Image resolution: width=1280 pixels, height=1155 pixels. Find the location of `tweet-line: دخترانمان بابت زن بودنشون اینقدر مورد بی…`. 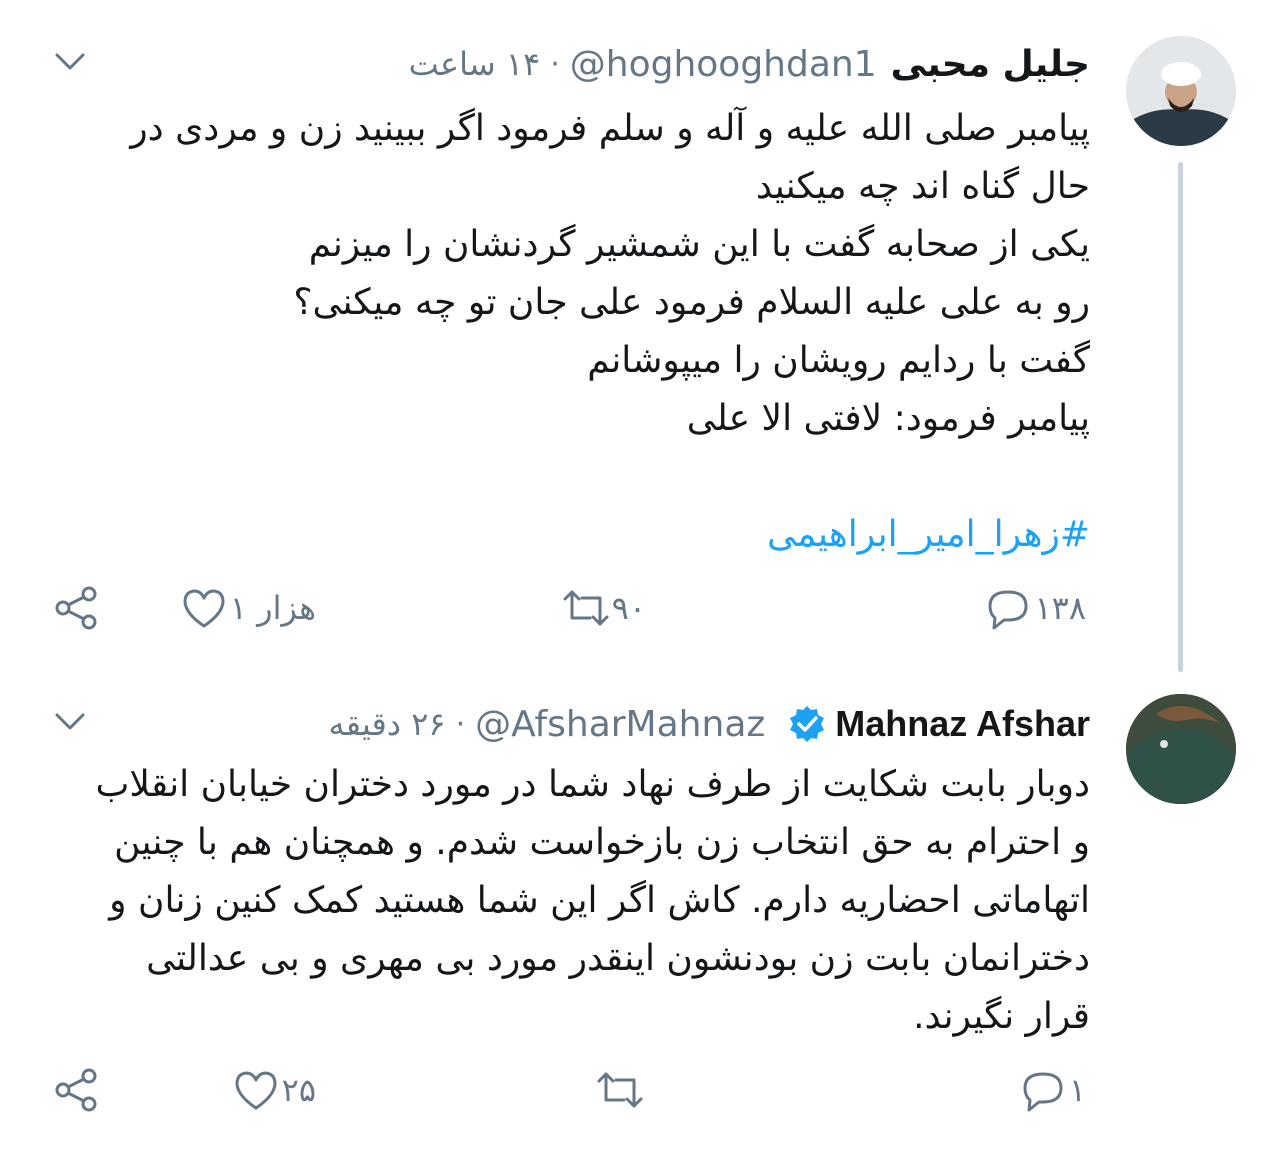

tweet-line: دخترانمان بابت زن بودنشون اینقدر مورد بی… is located at coordinates (618, 958).